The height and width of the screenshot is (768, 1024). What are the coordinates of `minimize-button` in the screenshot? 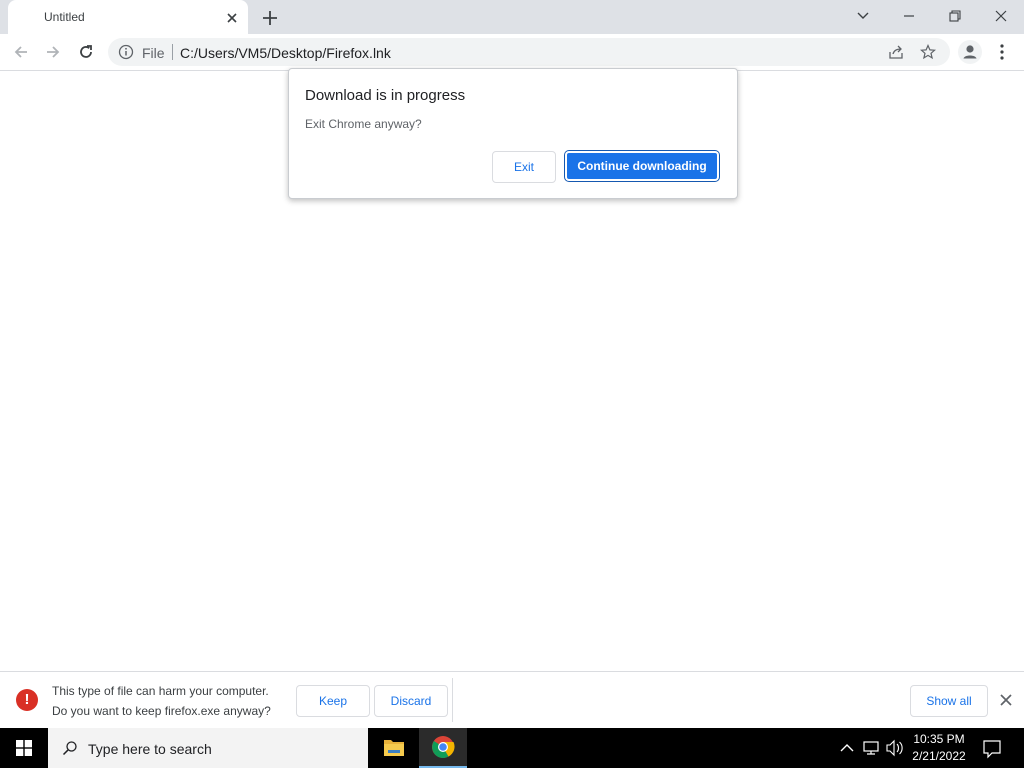 It's located at (909, 16).